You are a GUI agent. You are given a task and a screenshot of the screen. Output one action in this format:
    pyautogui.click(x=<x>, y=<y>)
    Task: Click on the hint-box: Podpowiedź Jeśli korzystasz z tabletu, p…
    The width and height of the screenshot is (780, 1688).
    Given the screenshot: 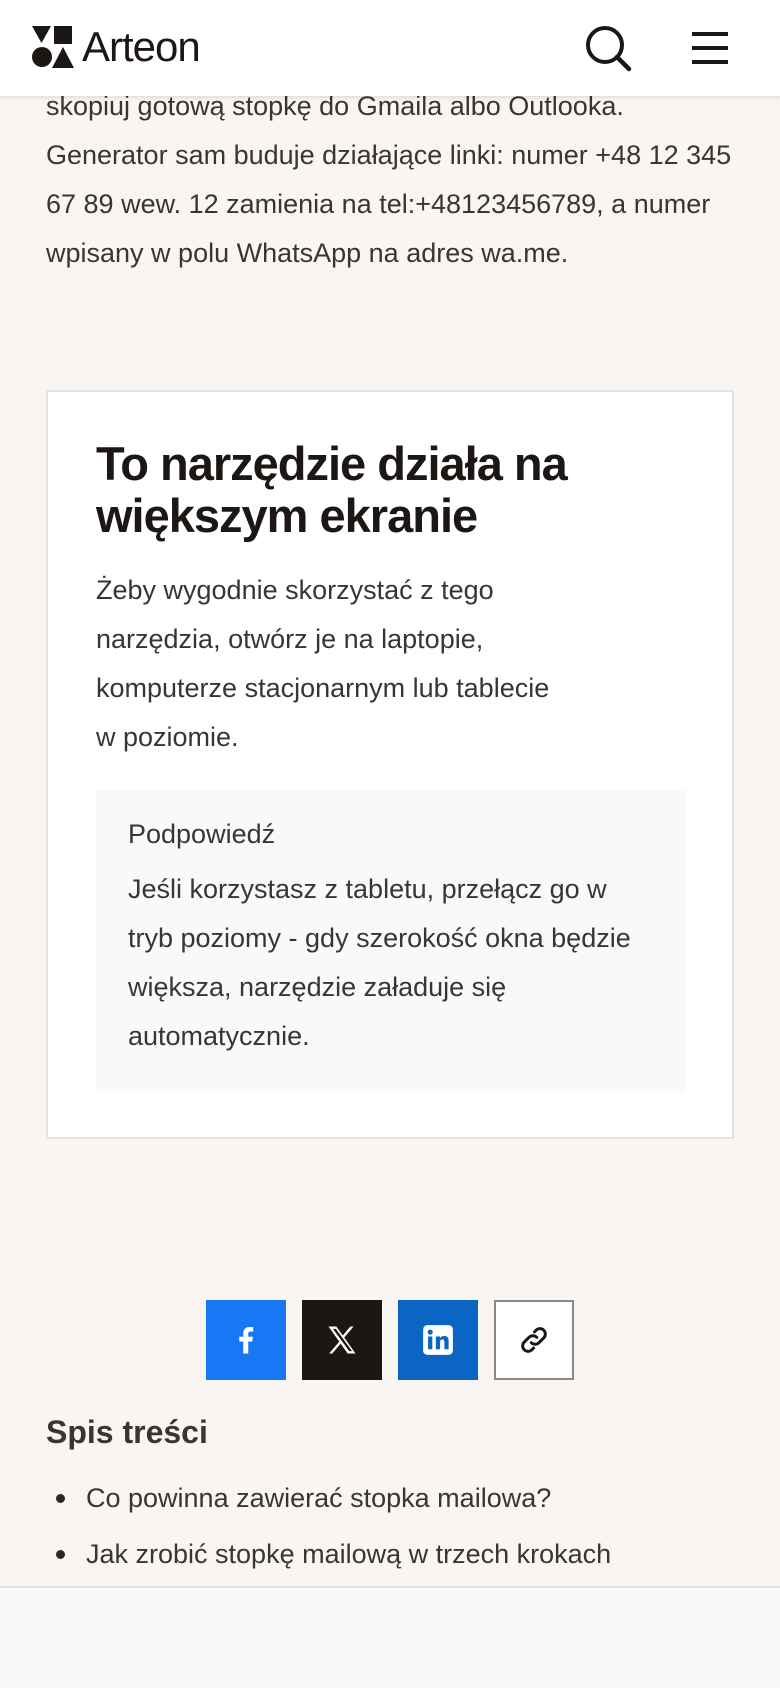 What is the action you would take?
    pyautogui.click(x=391, y=941)
    